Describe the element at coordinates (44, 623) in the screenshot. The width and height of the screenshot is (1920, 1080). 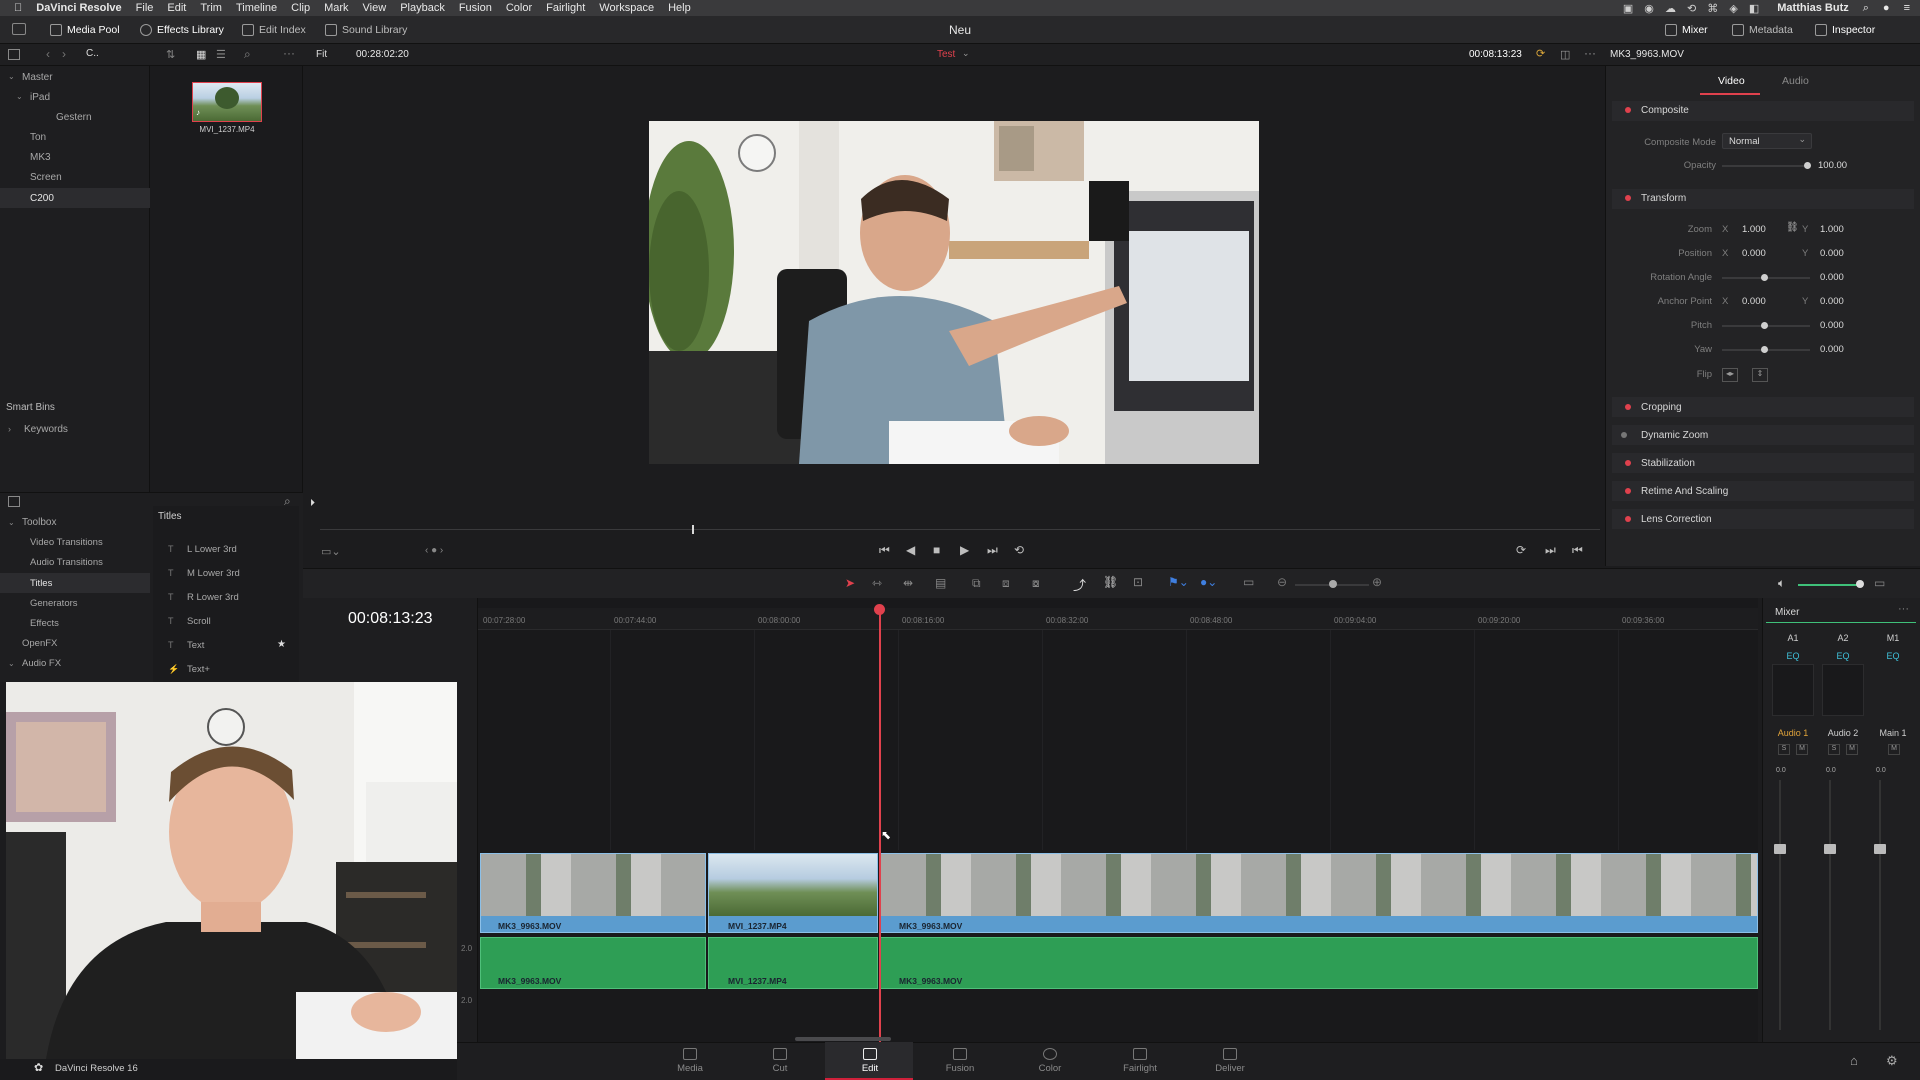
I see `effects-category: Effects` at that location.